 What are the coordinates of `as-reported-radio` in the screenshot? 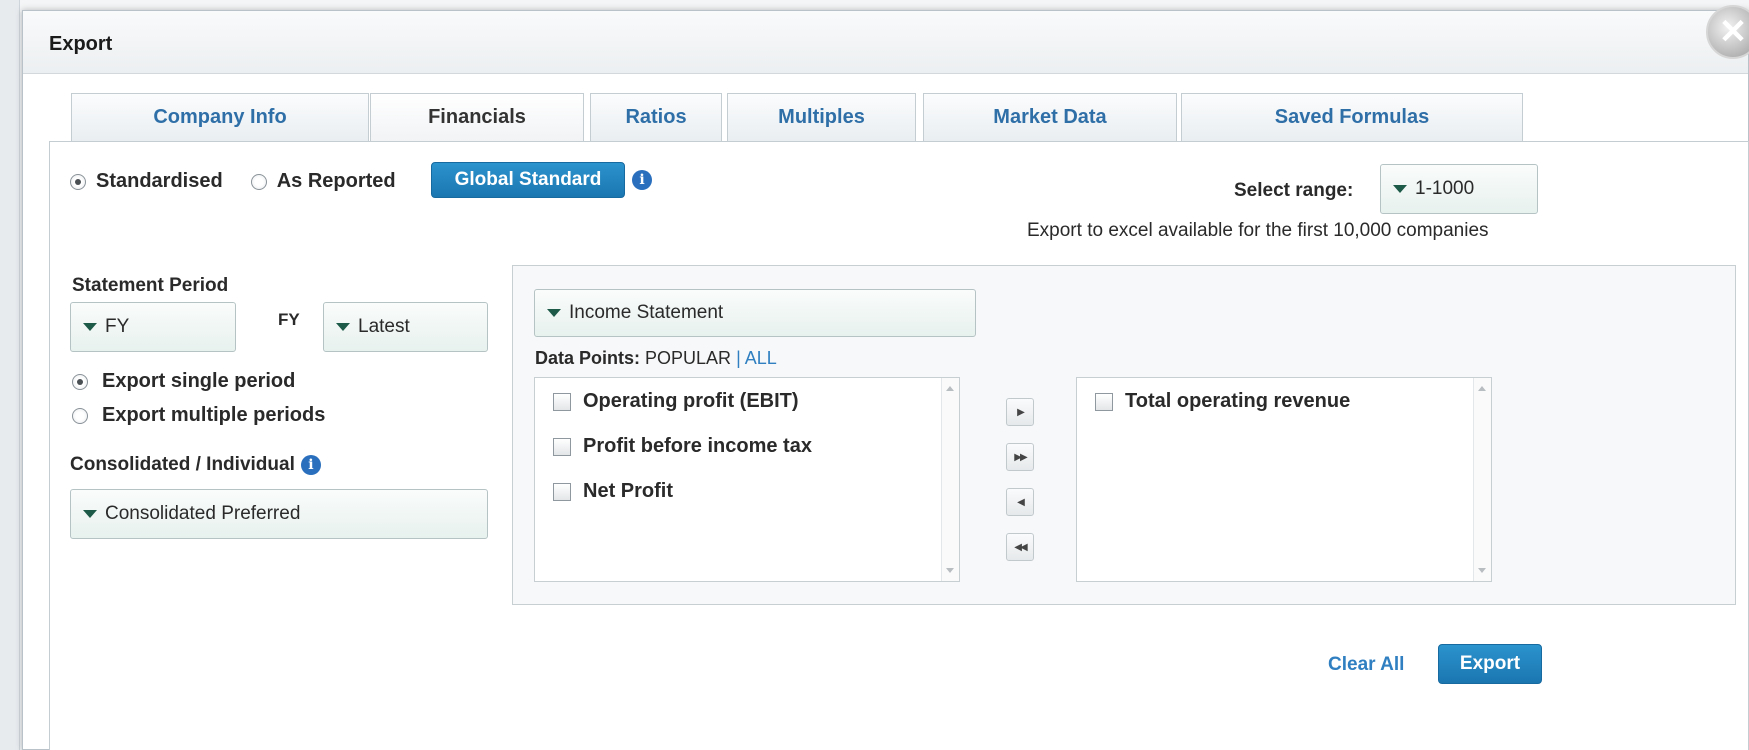 It's located at (258, 181).